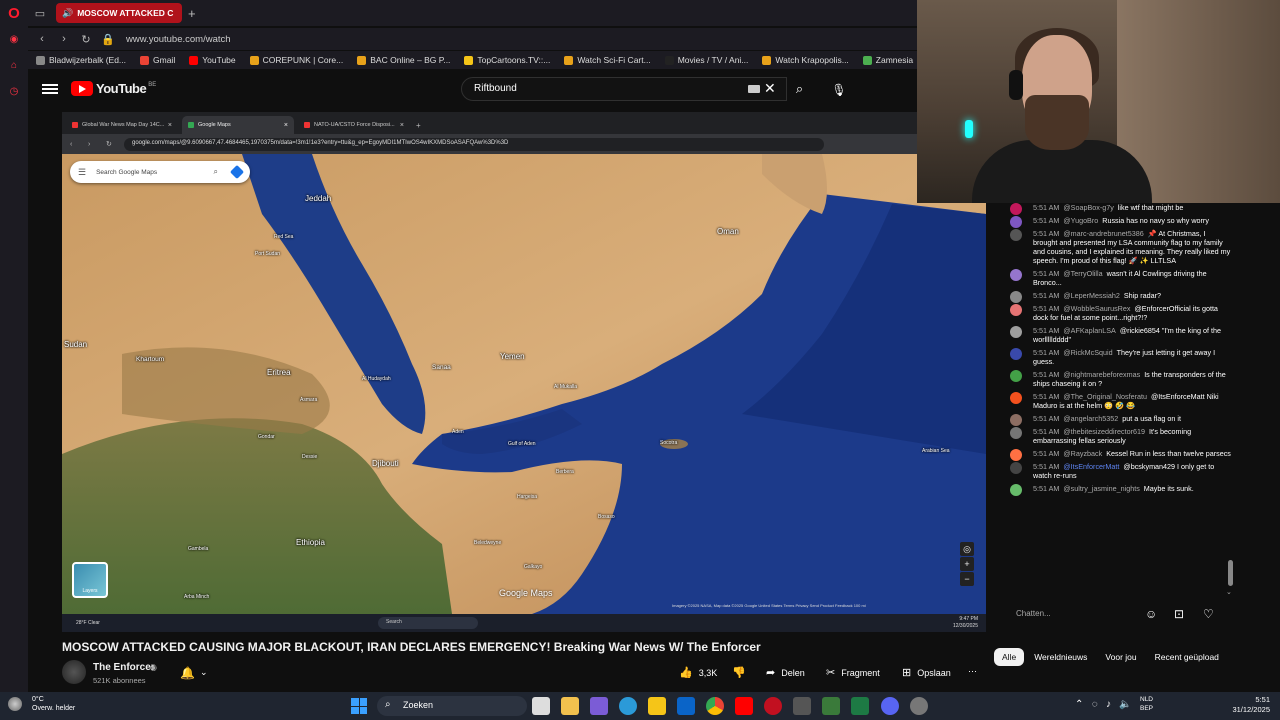 Image resolution: width=1280 pixels, height=720 pixels. What do you see at coordinates (41, 704) in the screenshot?
I see `weather-widget: 0°C Overw. helder` at bounding box center [41, 704].